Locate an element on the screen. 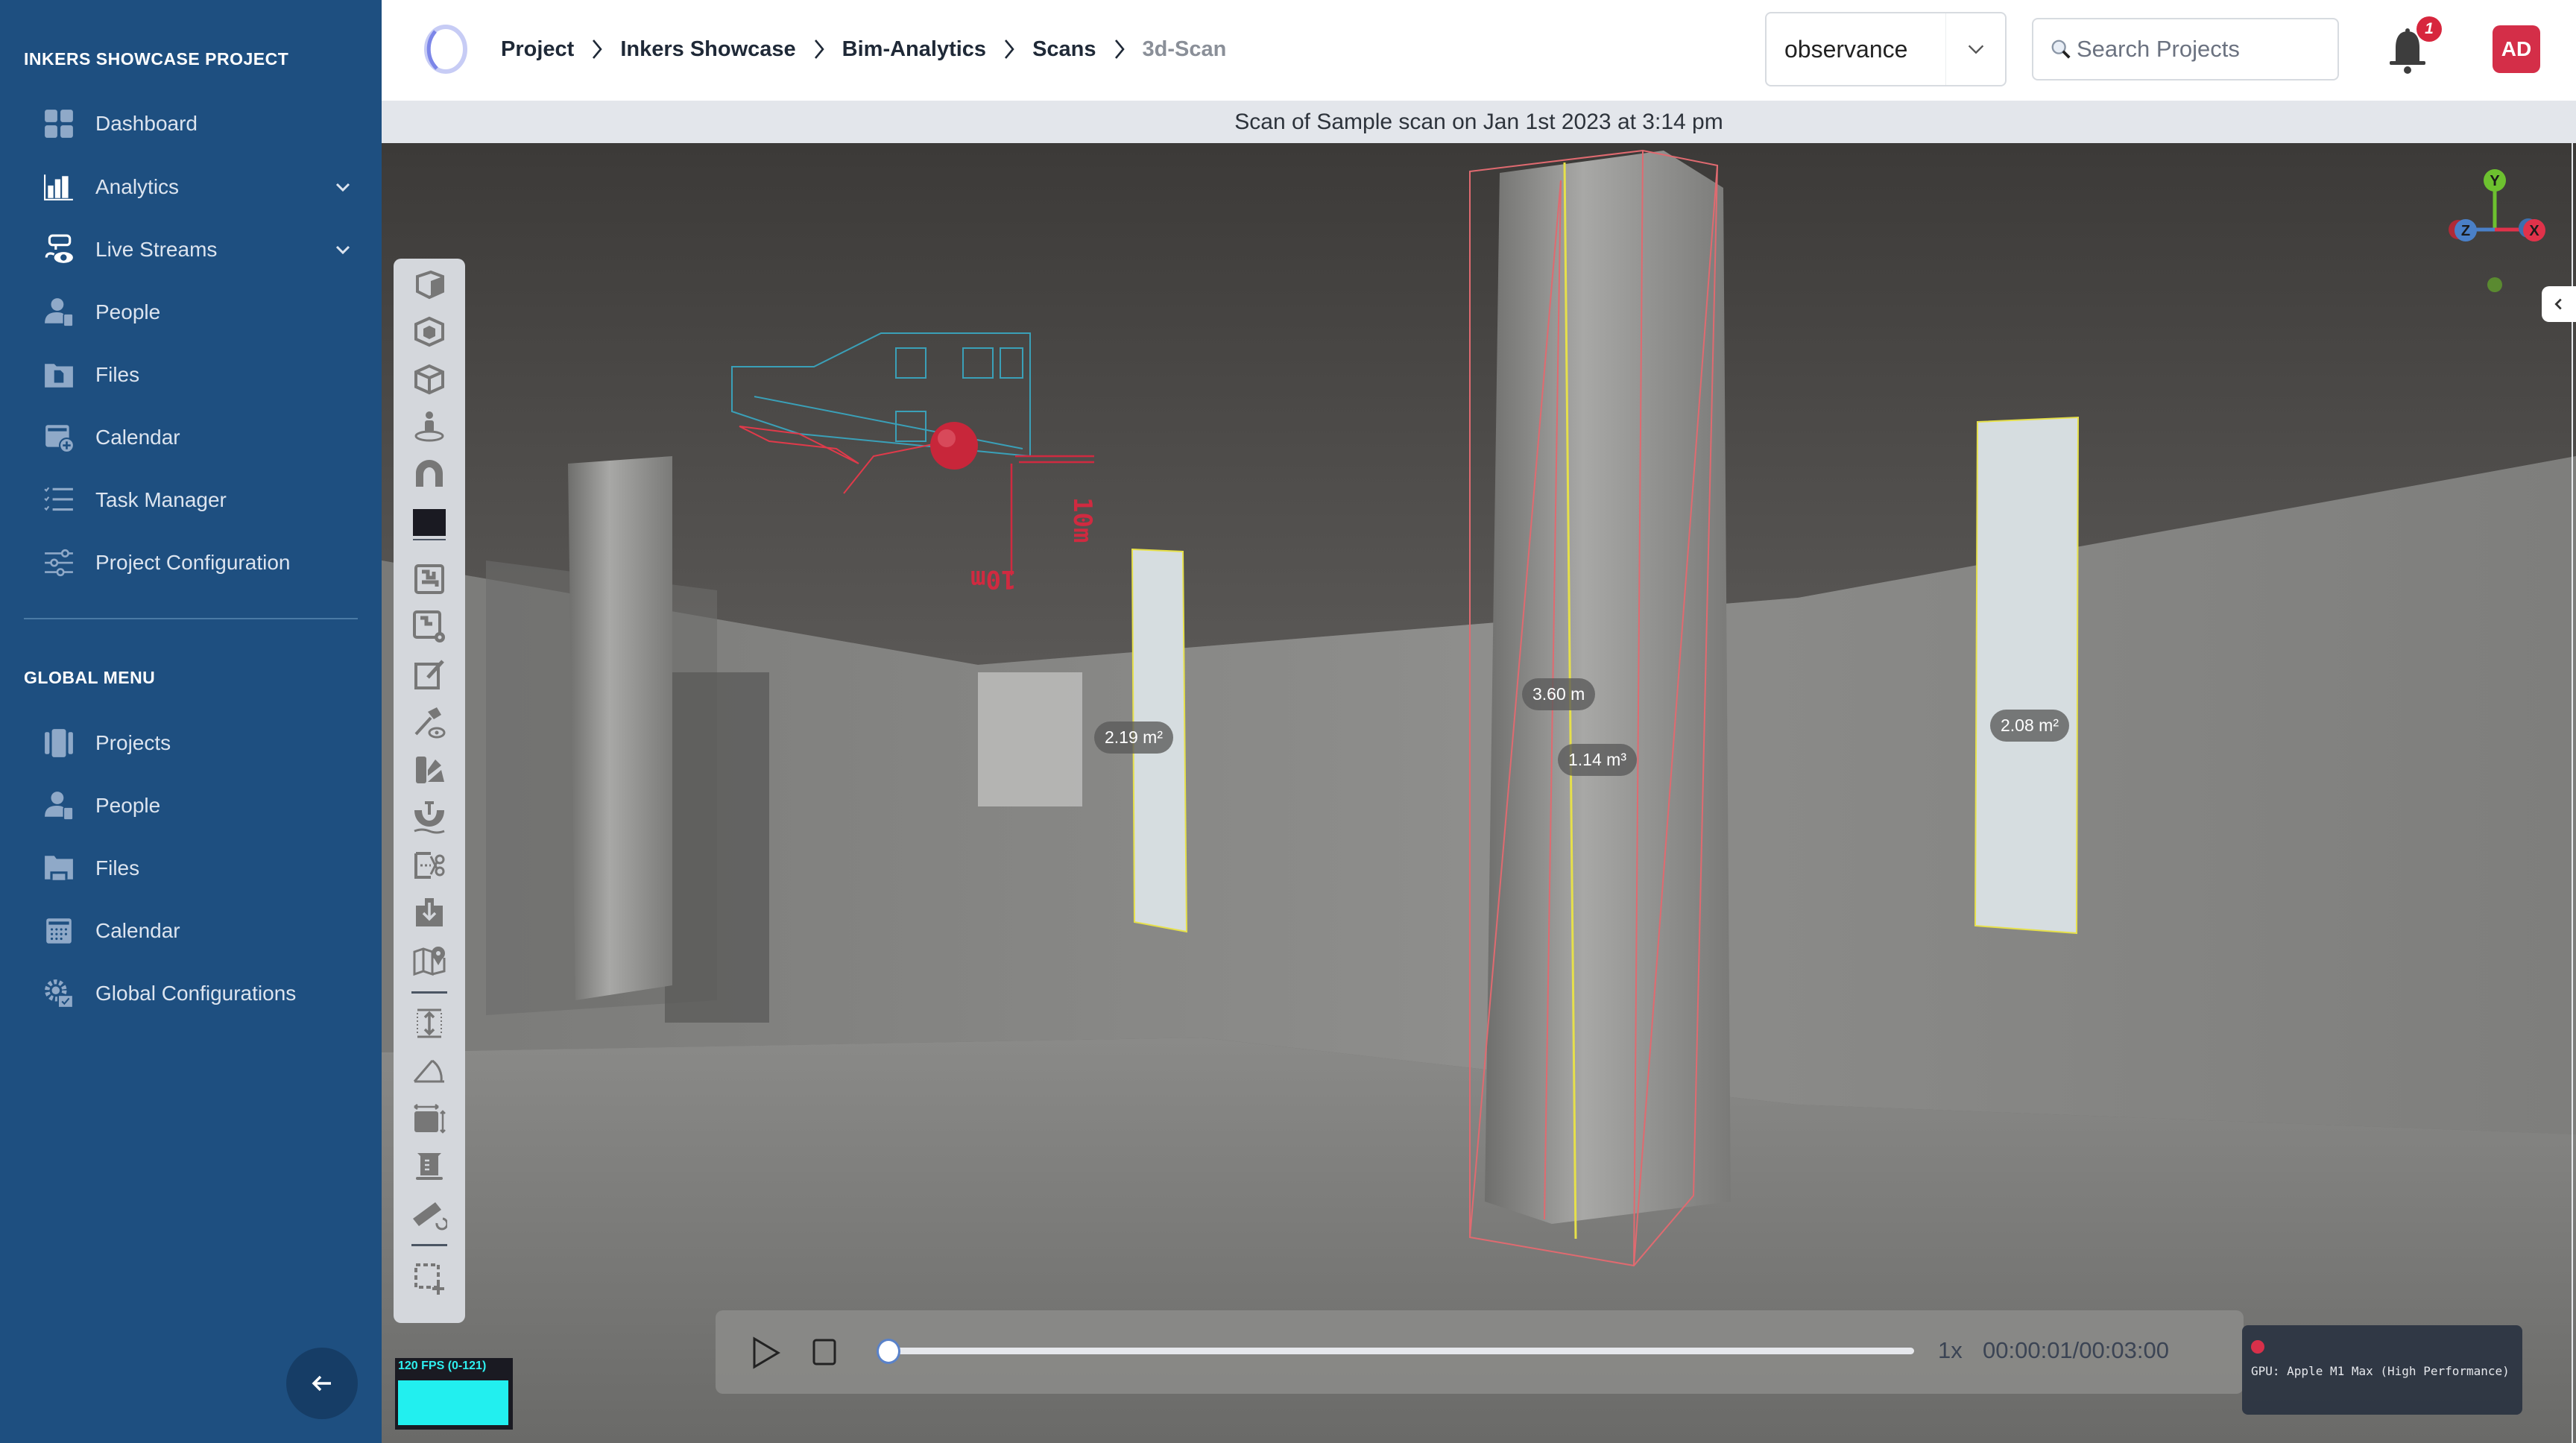 The width and height of the screenshot is (2576, 1443). sidebar-item-calendar: Calendar is located at coordinates (198, 437).